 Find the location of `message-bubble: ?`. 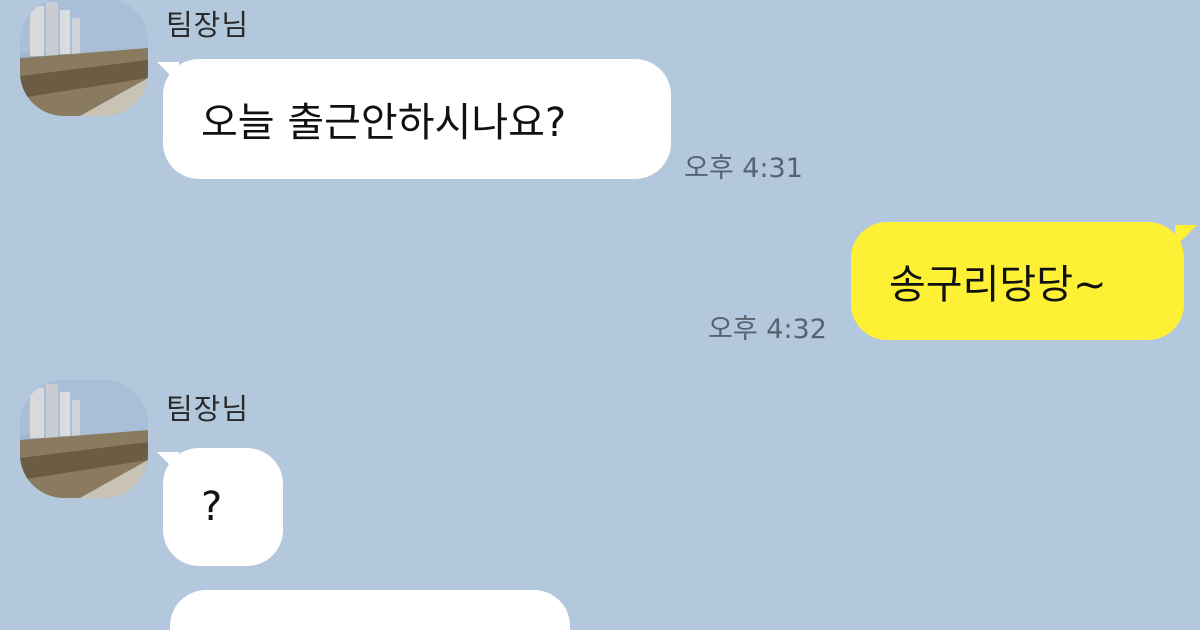

message-bubble: ? is located at coordinates (223, 507).